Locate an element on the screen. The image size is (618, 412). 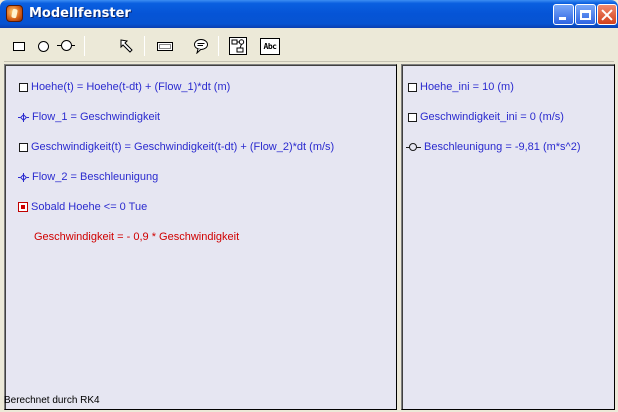
list-item: Flow_2 = Beschleunigung is located at coordinates (88, 177).